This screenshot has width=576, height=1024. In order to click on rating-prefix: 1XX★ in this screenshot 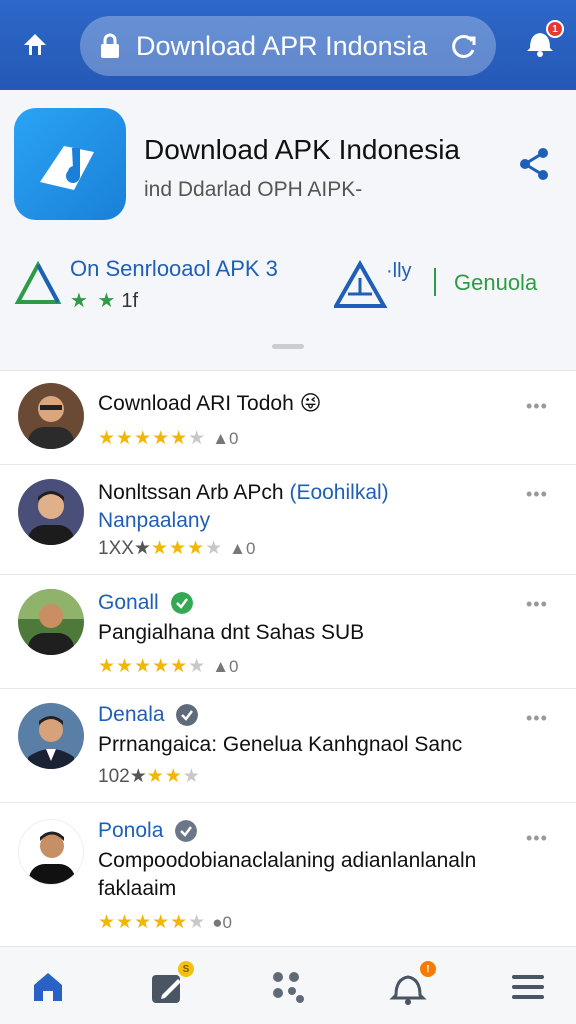, I will do `click(124, 548)`.